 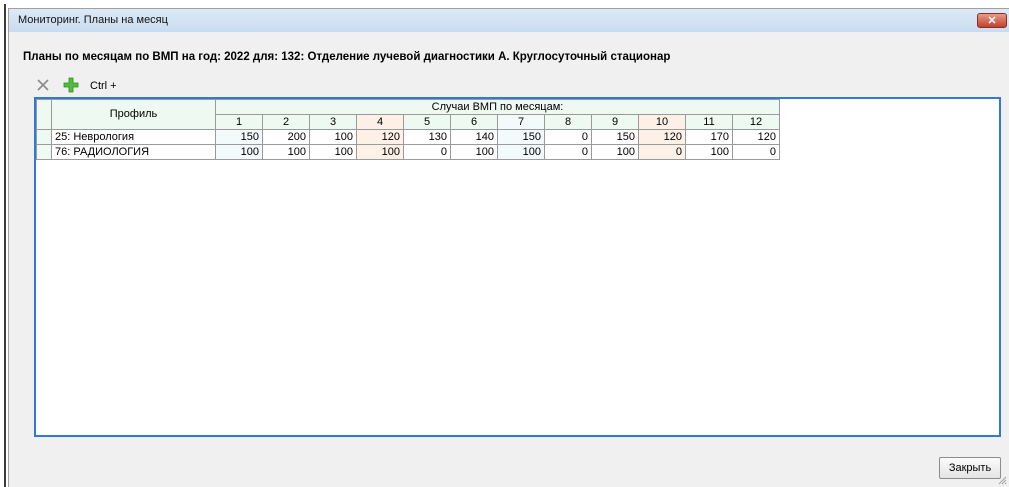 I want to click on window-title: Мониторинг. Планы на месяц, so click(x=93, y=20).